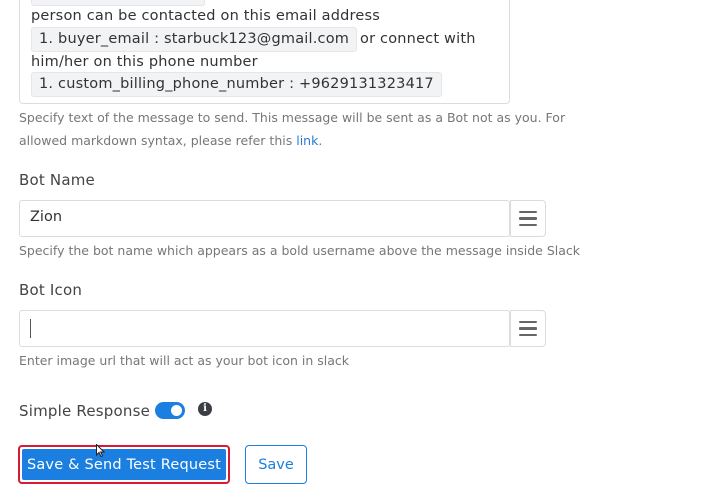 The width and height of the screenshot is (726, 500). What do you see at coordinates (528, 218) in the screenshot?
I see `bot-name-menu-button` at bounding box center [528, 218].